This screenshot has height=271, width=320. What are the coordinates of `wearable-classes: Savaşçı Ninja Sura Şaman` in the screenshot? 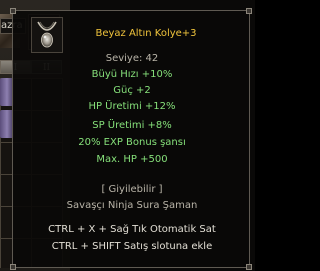 It's located at (132, 205).